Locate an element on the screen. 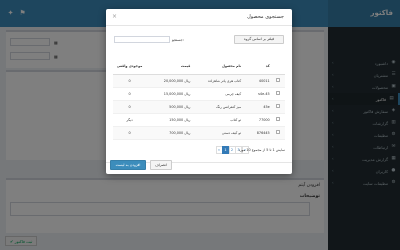  cell-stock: دیگر is located at coordinates (130, 120).